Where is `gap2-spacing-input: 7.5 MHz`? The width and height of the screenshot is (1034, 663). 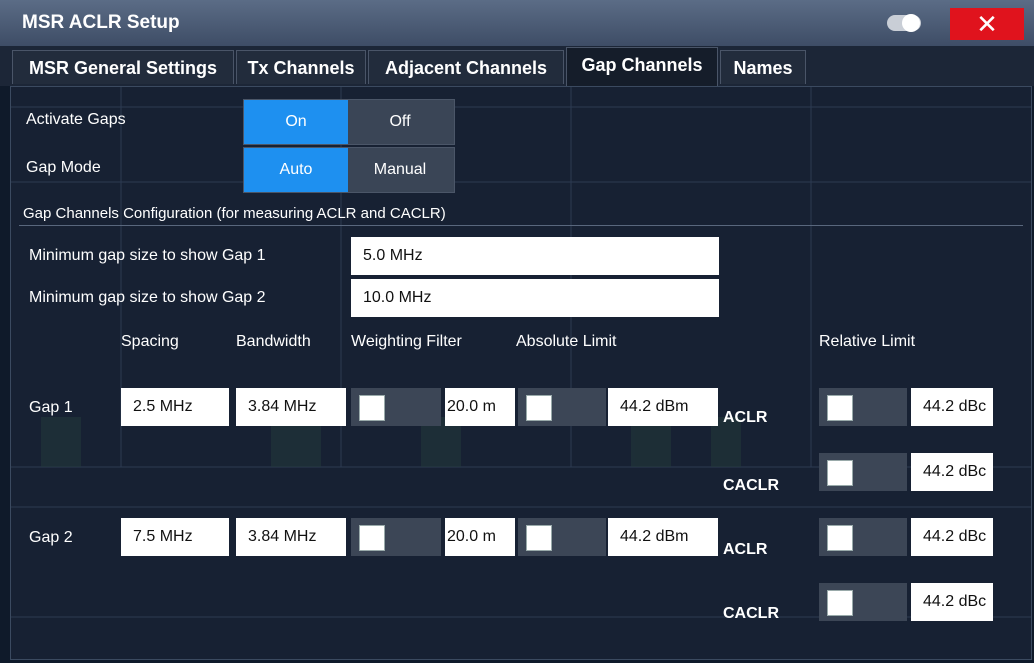 gap2-spacing-input: 7.5 MHz is located at coordinates (175, 537).